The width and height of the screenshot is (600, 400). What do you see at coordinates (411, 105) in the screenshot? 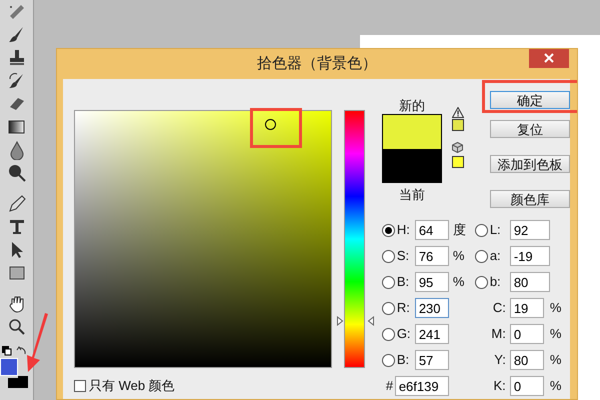
I see `new-color-label: 新的` at bounding box center [411, 105].